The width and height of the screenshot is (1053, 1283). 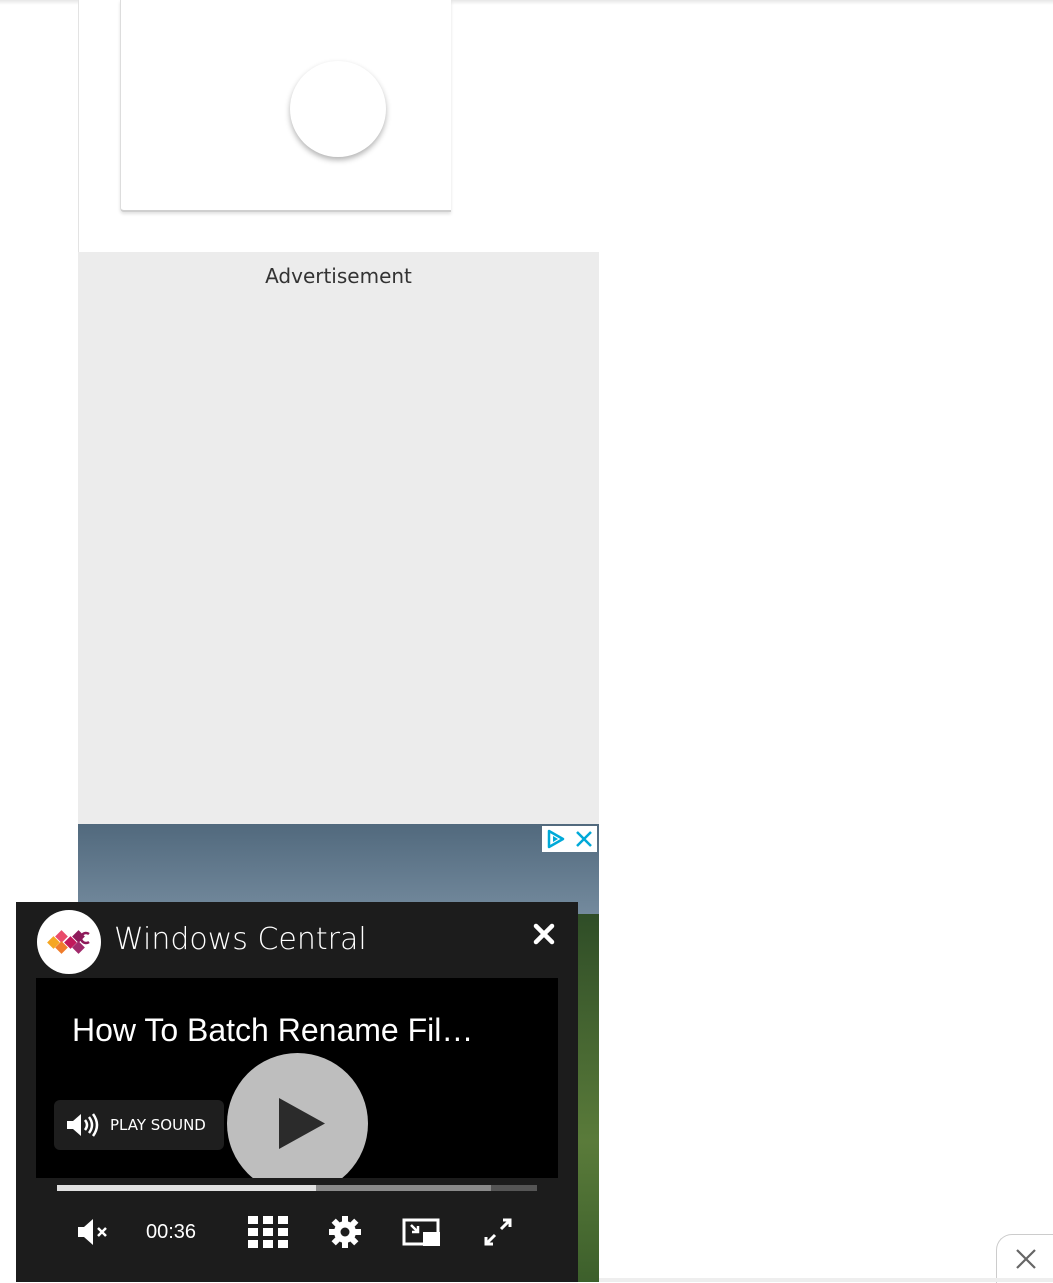 What do you see at coordinates (584, 839) in the screenshot?
I see `ad-close-icon` at bounding box center [584, 839].